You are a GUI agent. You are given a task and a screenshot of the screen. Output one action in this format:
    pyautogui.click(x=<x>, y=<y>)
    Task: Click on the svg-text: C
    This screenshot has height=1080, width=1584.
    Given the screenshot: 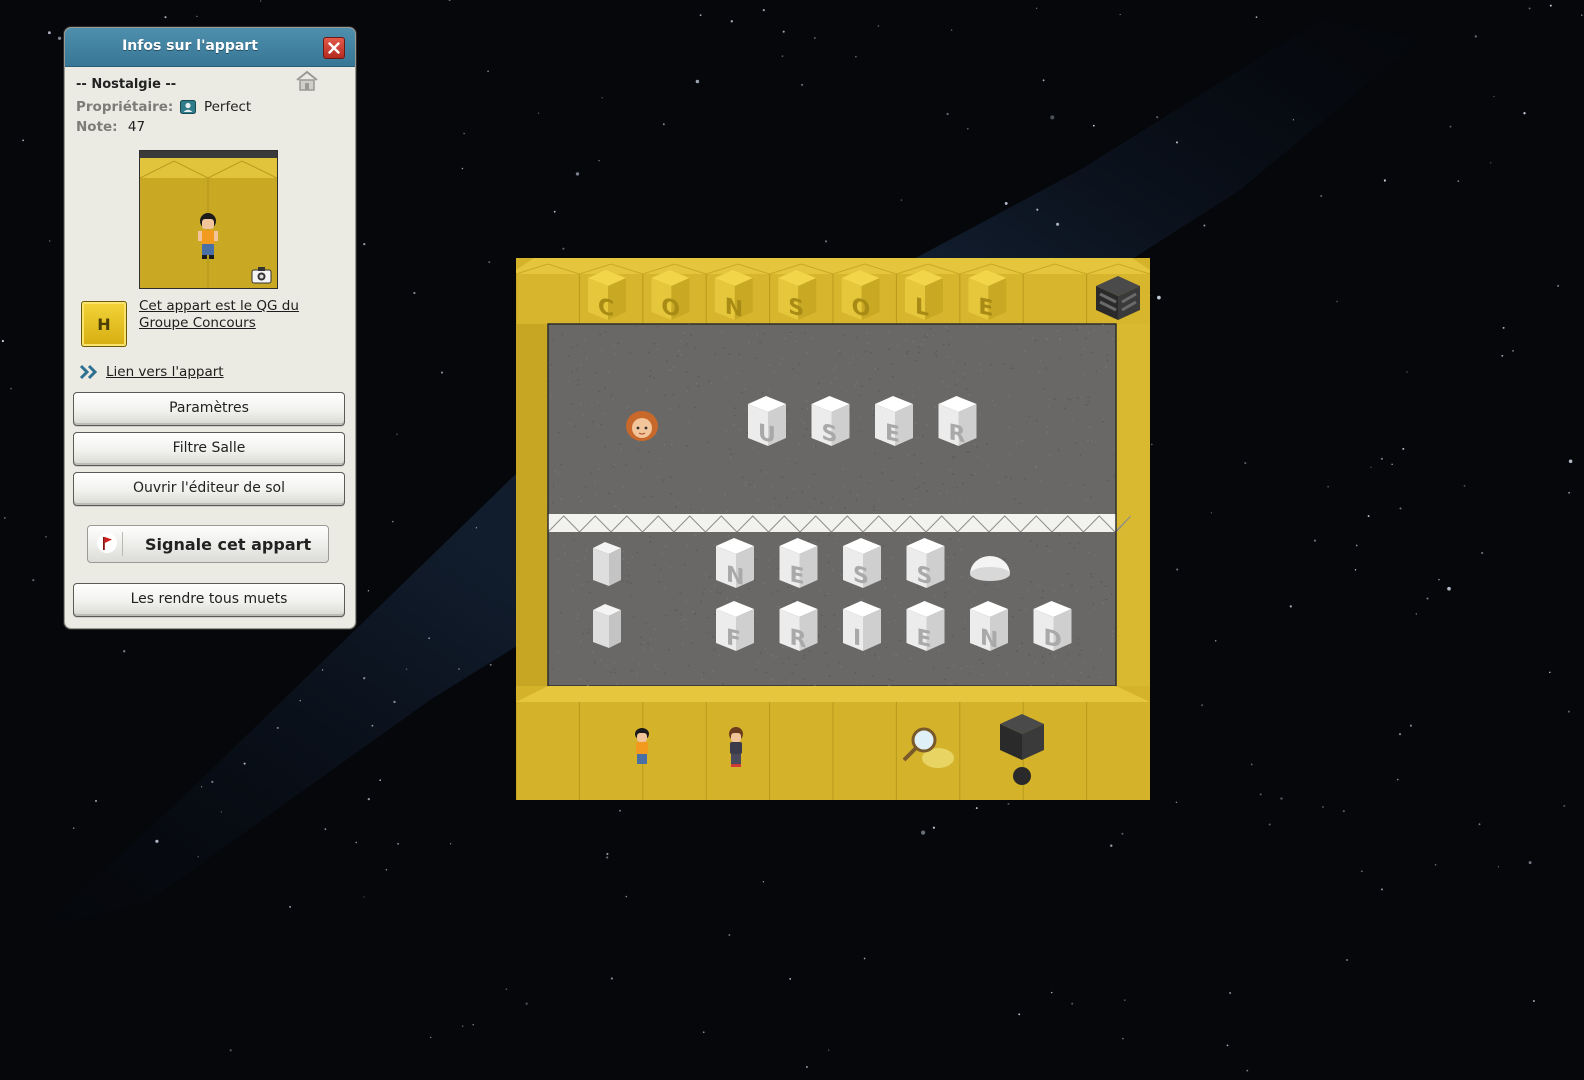 What is the action you would take?
    pyautogui.click(x=606, y=307)
    